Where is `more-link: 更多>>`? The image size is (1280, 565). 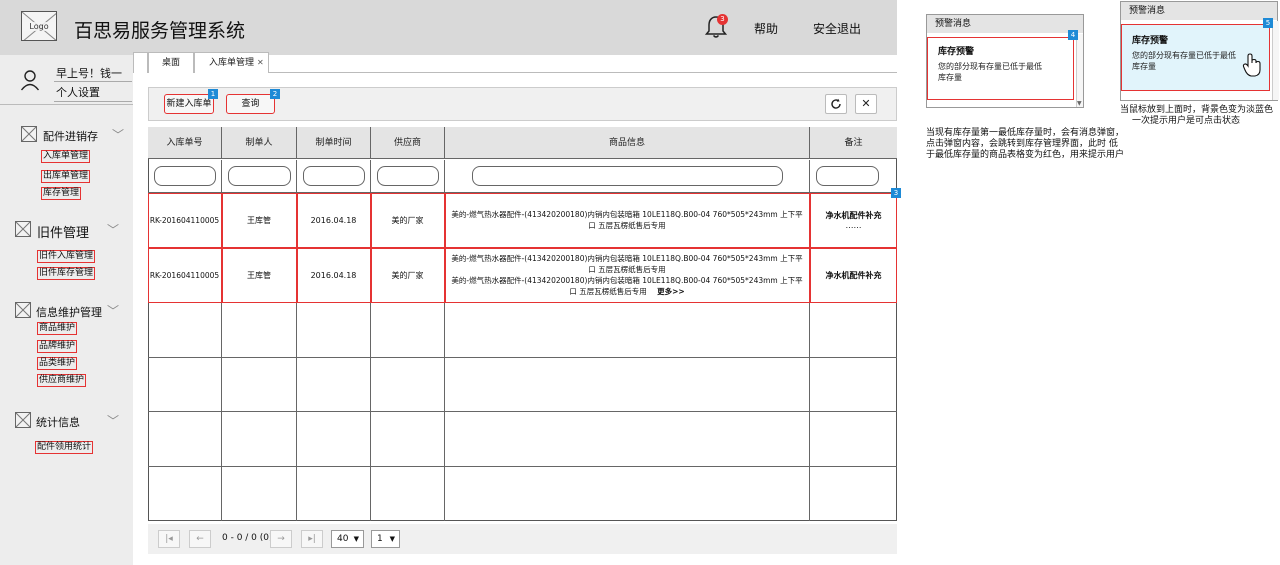 more-link: 更多>> is located at coordinates (671, 291).